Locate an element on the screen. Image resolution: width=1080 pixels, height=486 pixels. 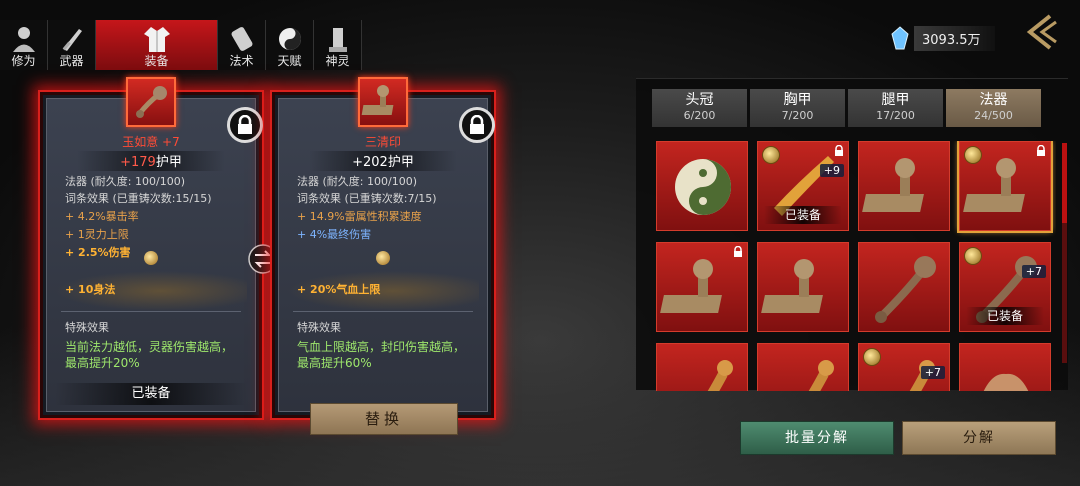
affix-line: + 1灵力上限 is located at coordinates (97, 234).